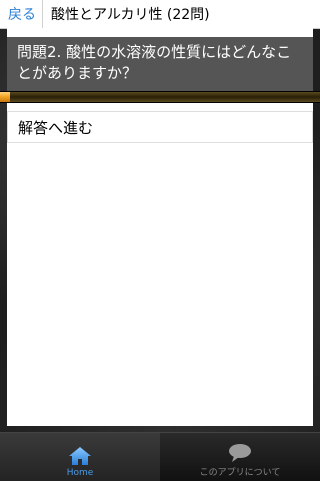 The image size is (320, 481). I want to click on back-button: 戻る, so click(21, 14).